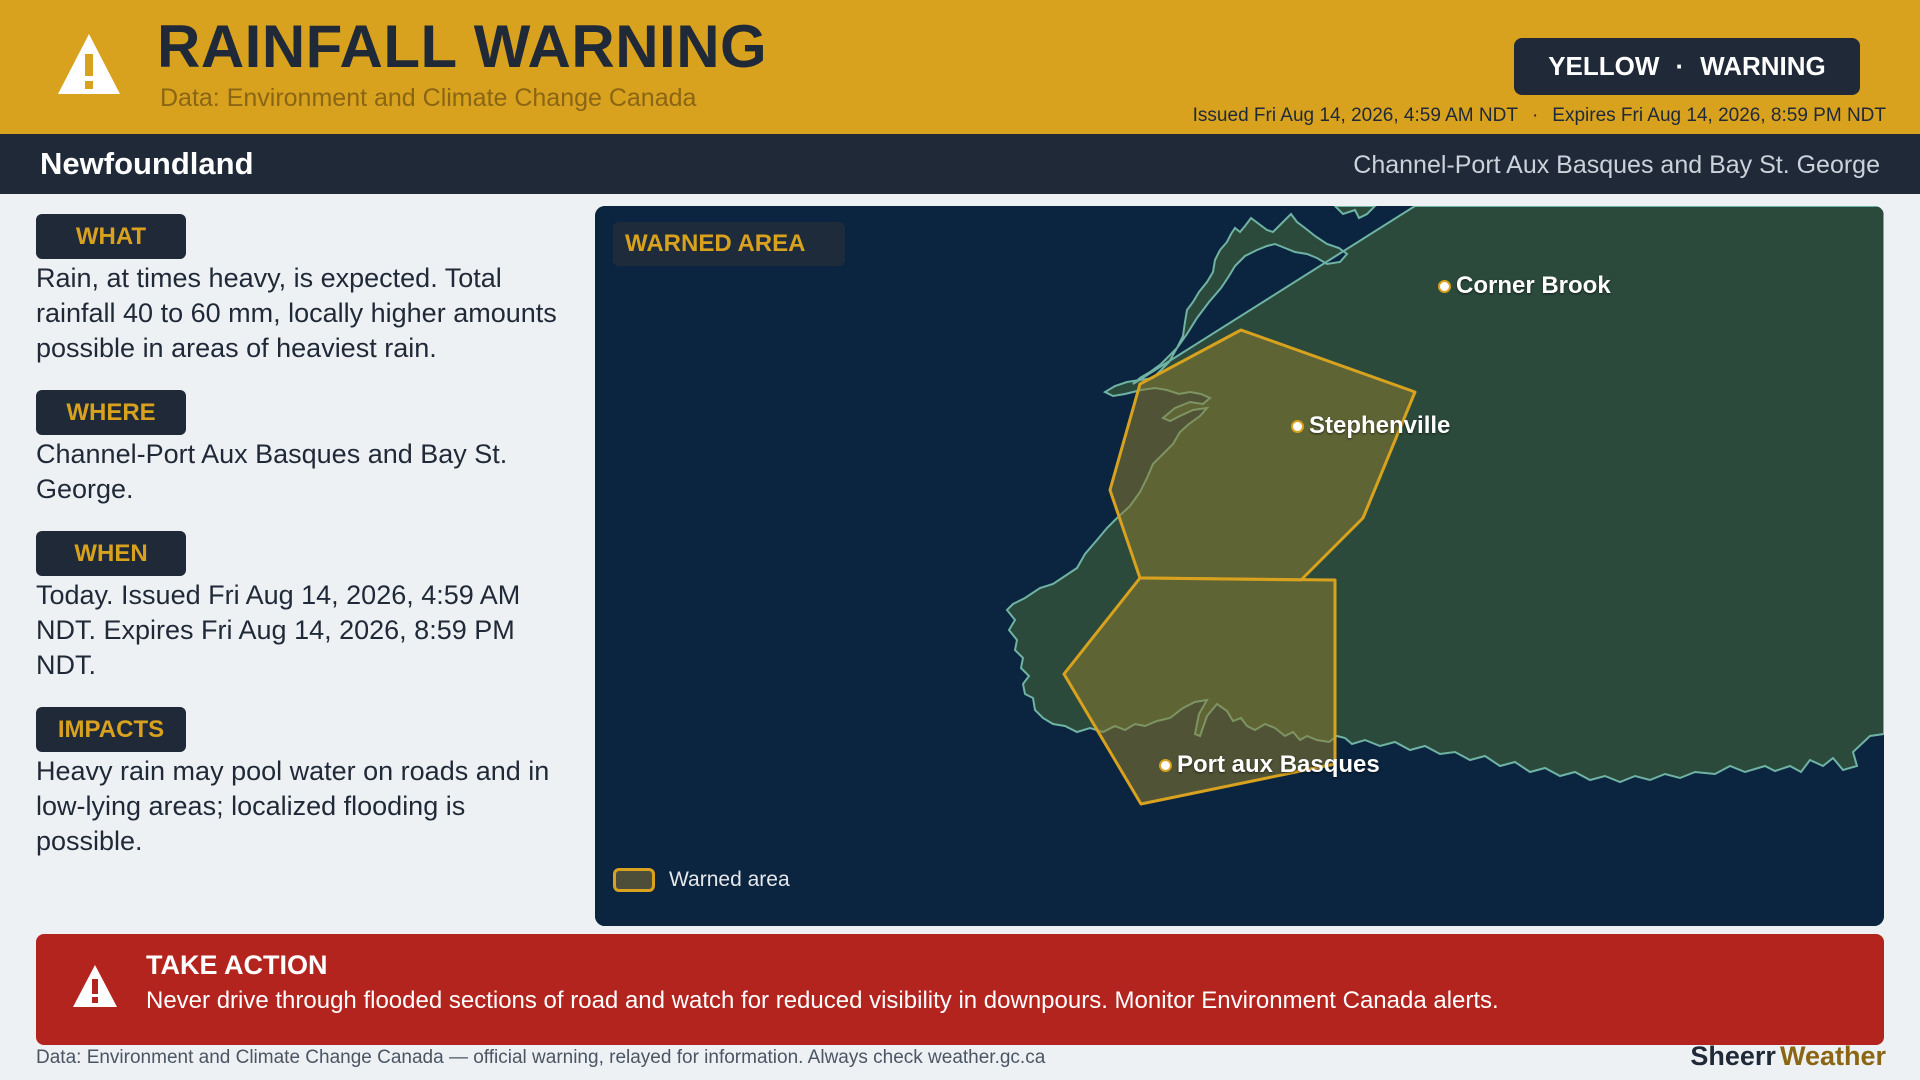 This screenshot has width=1920, height=1080. I want to click on city-label: Port aux Basques, so click(1278, 764).